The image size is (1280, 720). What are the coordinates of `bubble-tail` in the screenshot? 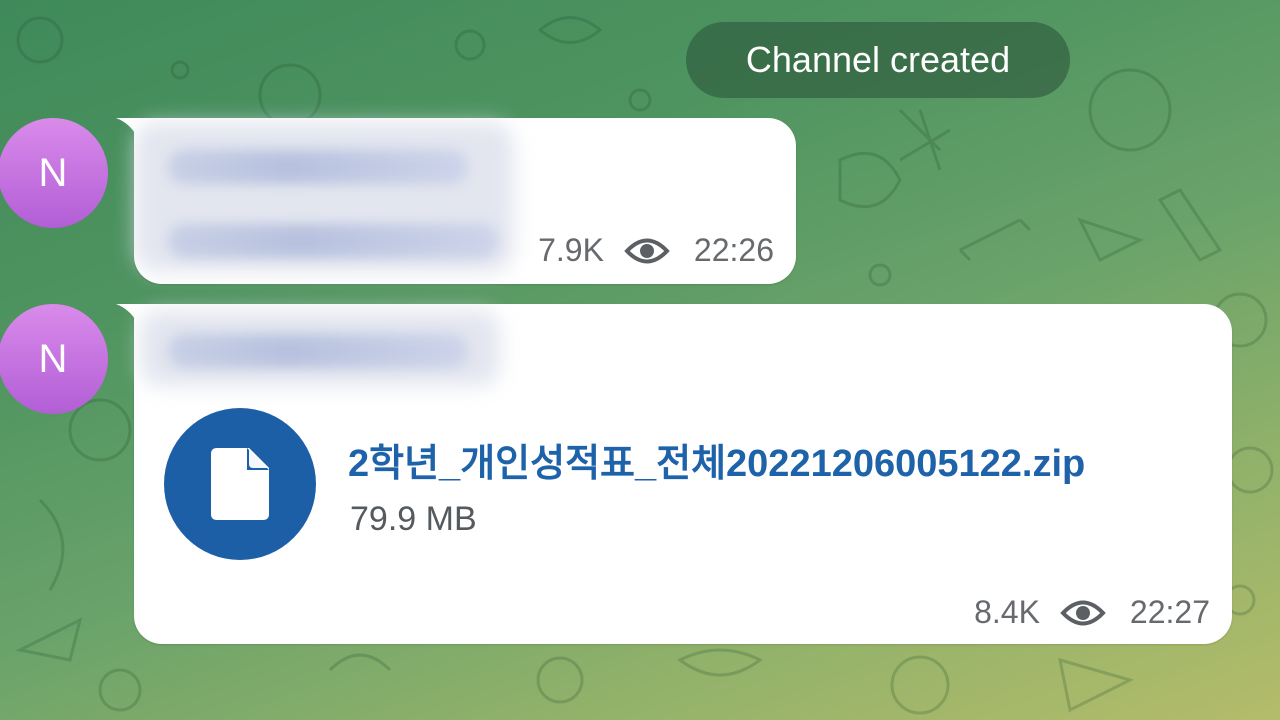 It's located at (128, 316).